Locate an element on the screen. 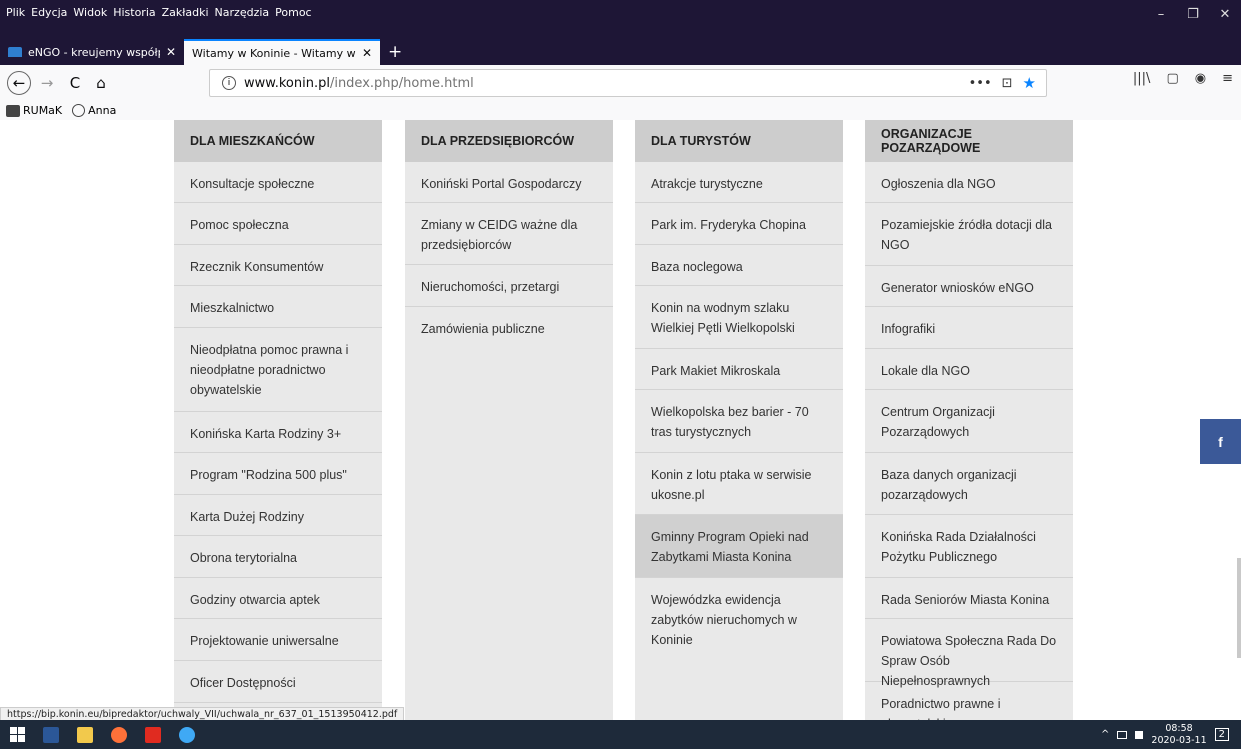 This screenshot has height=749, width=1241. reload-button: C is located at coordinates (75, 83).